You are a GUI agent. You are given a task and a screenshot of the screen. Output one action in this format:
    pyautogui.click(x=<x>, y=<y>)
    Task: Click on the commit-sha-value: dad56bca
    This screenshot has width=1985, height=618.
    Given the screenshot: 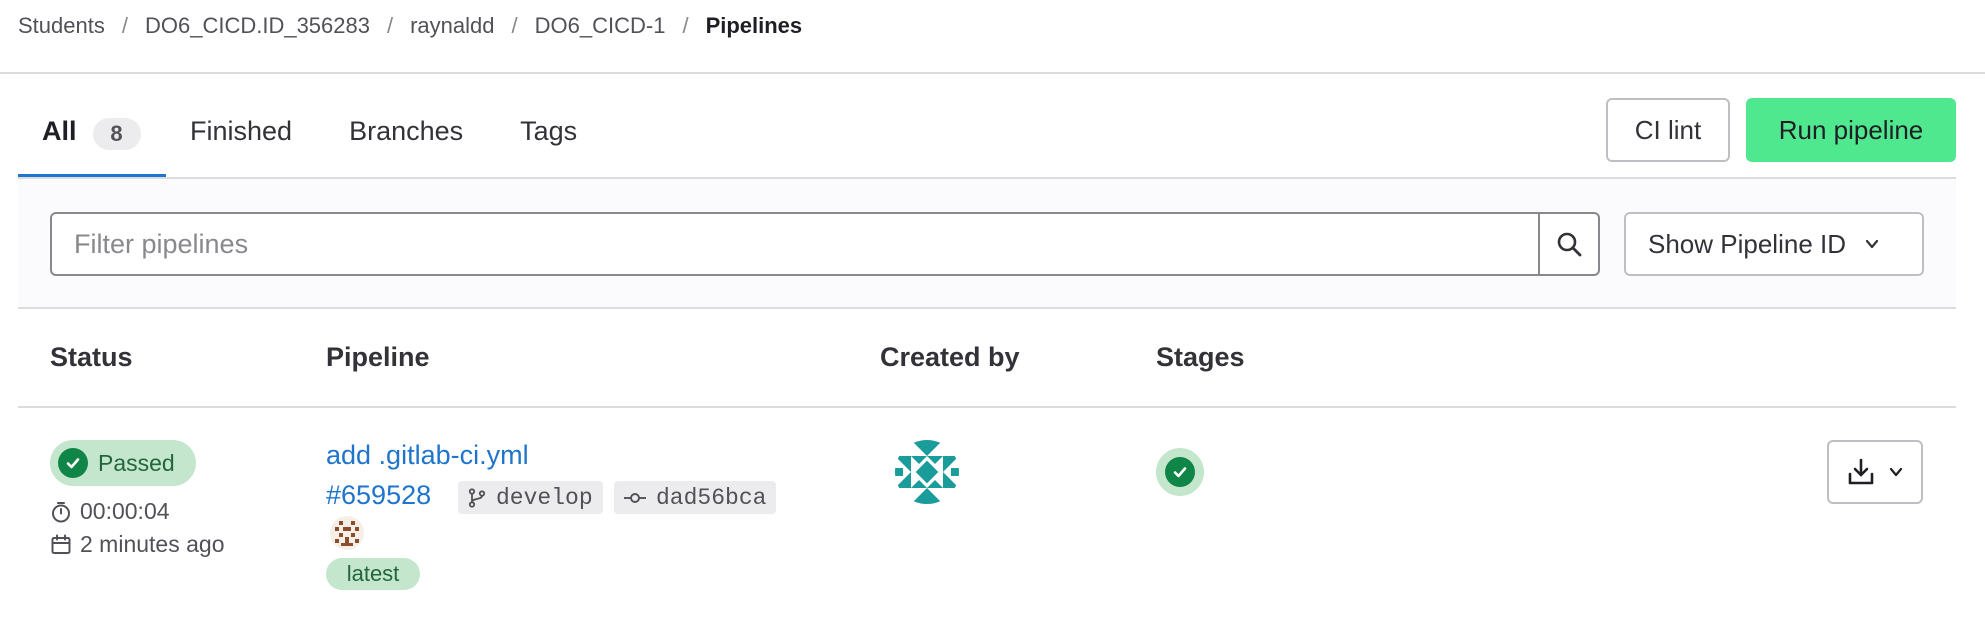 What is the action you would take?
    pyautogui.click(x=711, y=497)
    